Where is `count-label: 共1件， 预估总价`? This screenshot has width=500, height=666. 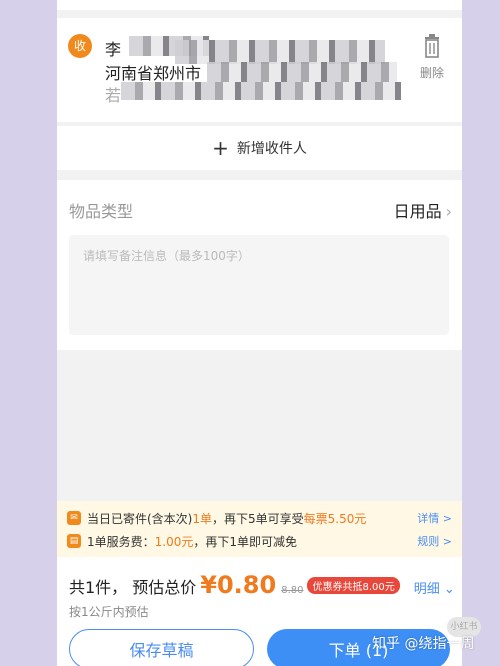
count-label: 共1件， 预估总价 is located at coordinates (133, 587).